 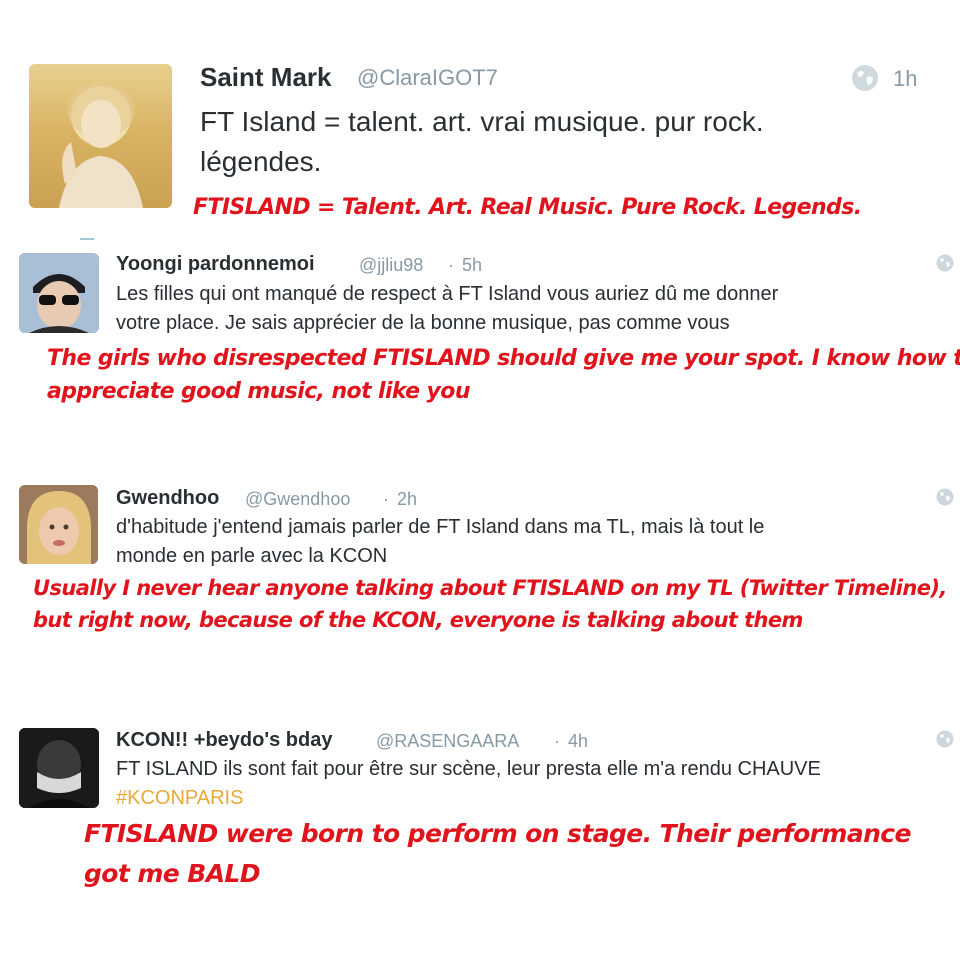 What do you see at coordinates (407, 499) in the screenshot?
I see `tweet-time: 2h` at bounding box center [407, 499].